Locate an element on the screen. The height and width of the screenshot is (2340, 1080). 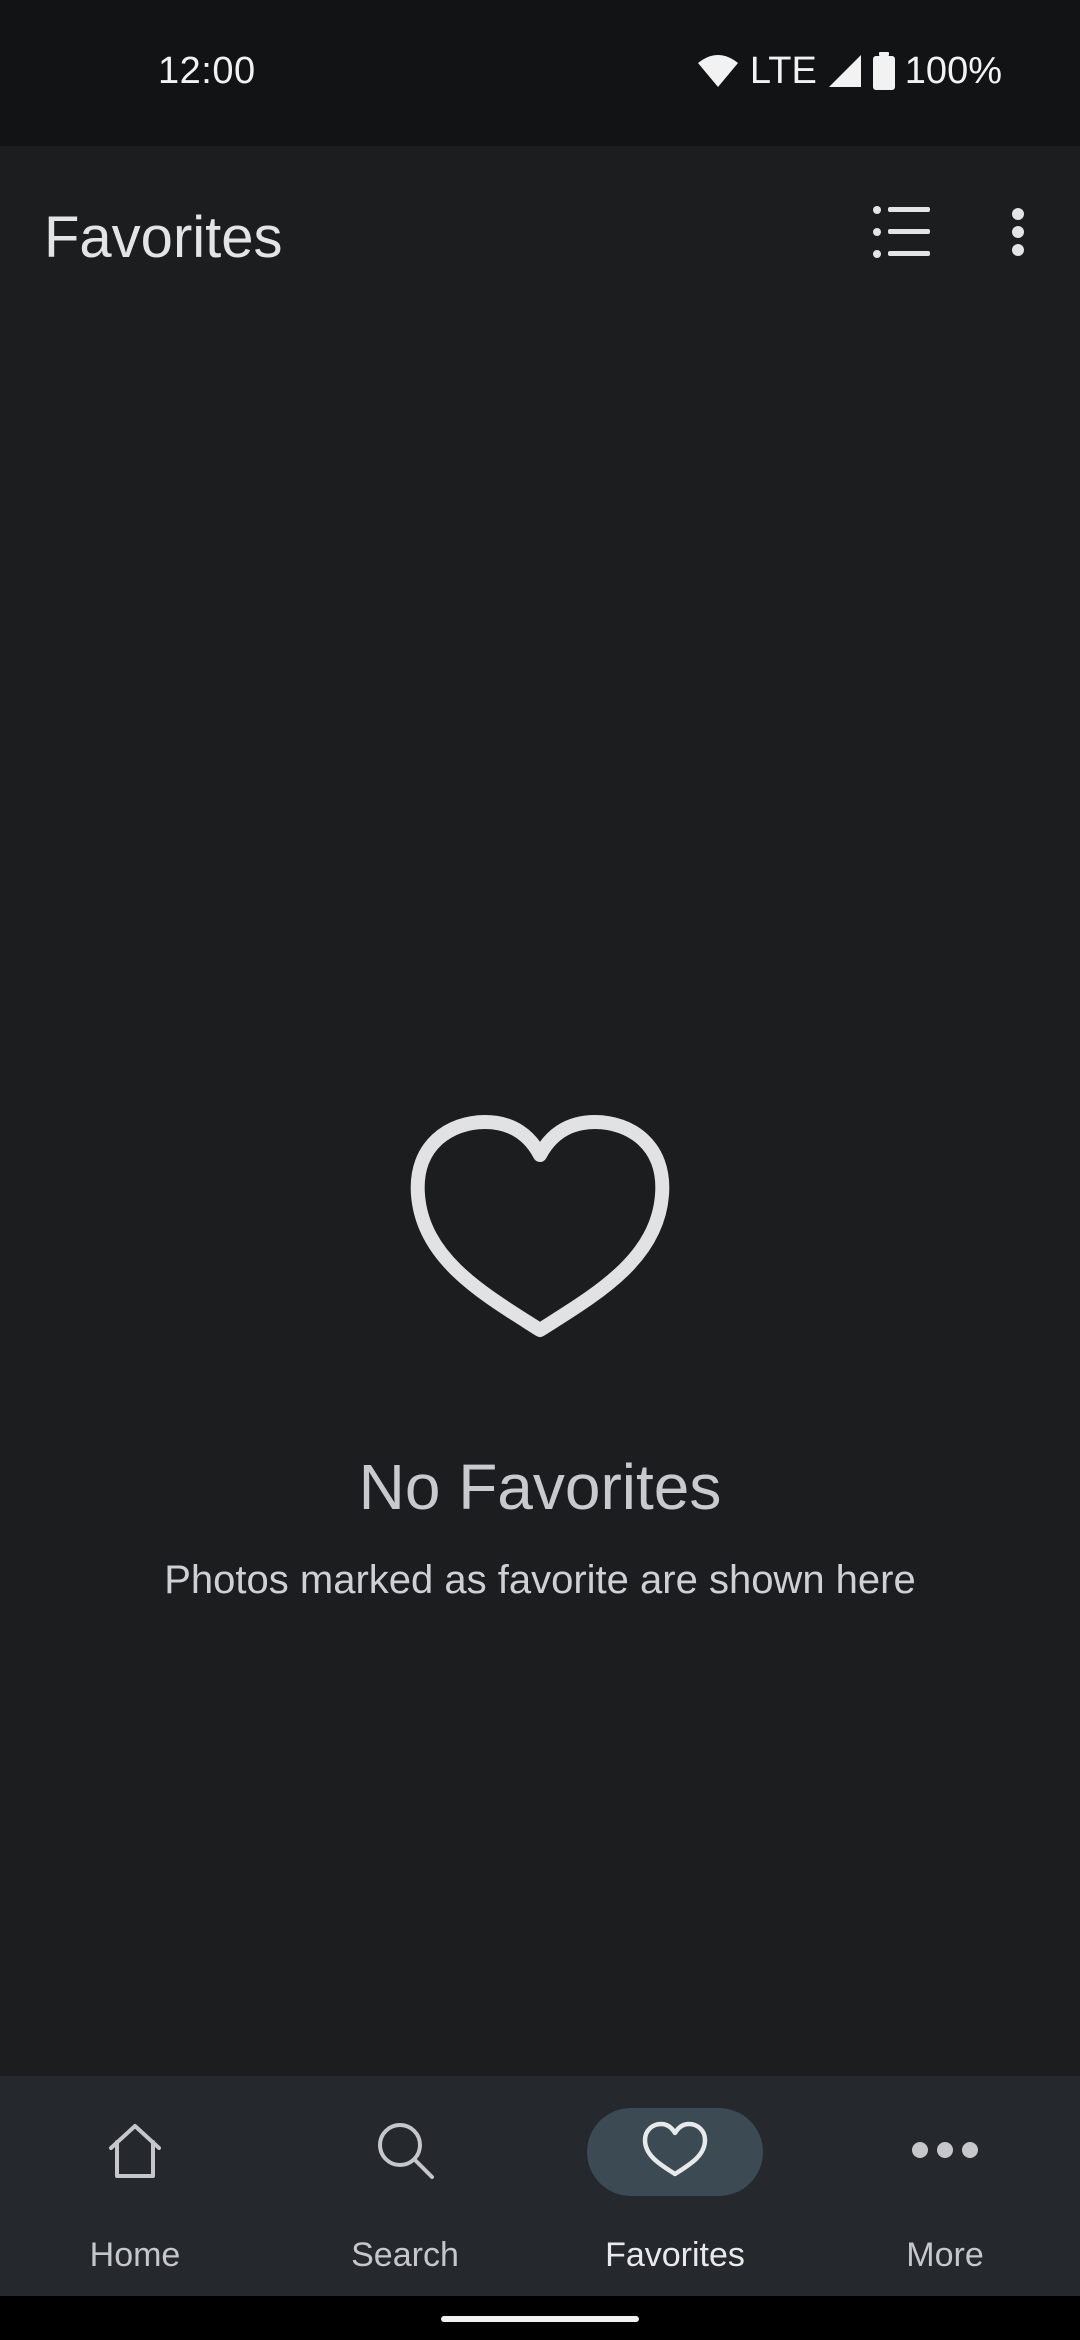
search-icon is located at coordinates (405, 2152).